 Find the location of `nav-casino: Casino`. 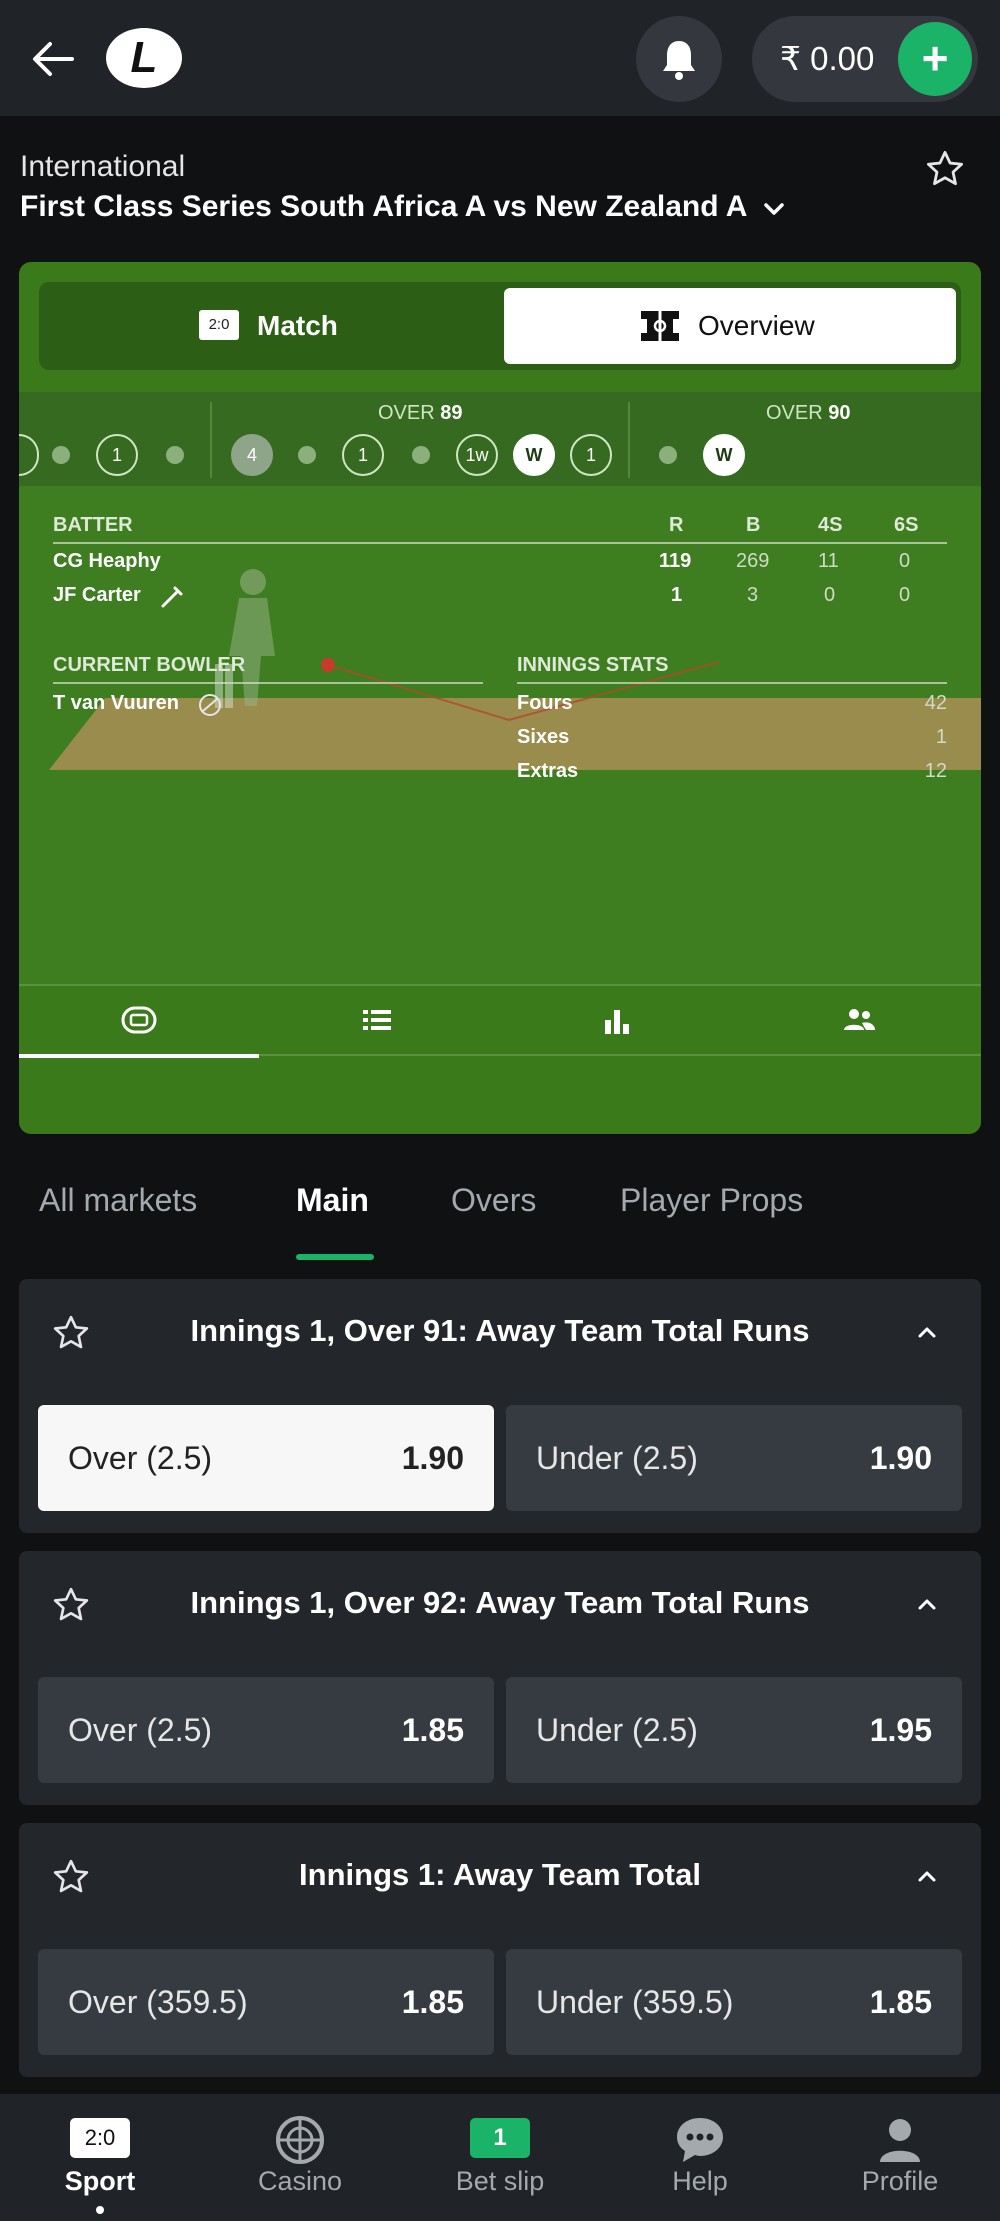

nav-casino: Casino is located at coordinates (300, 2157).